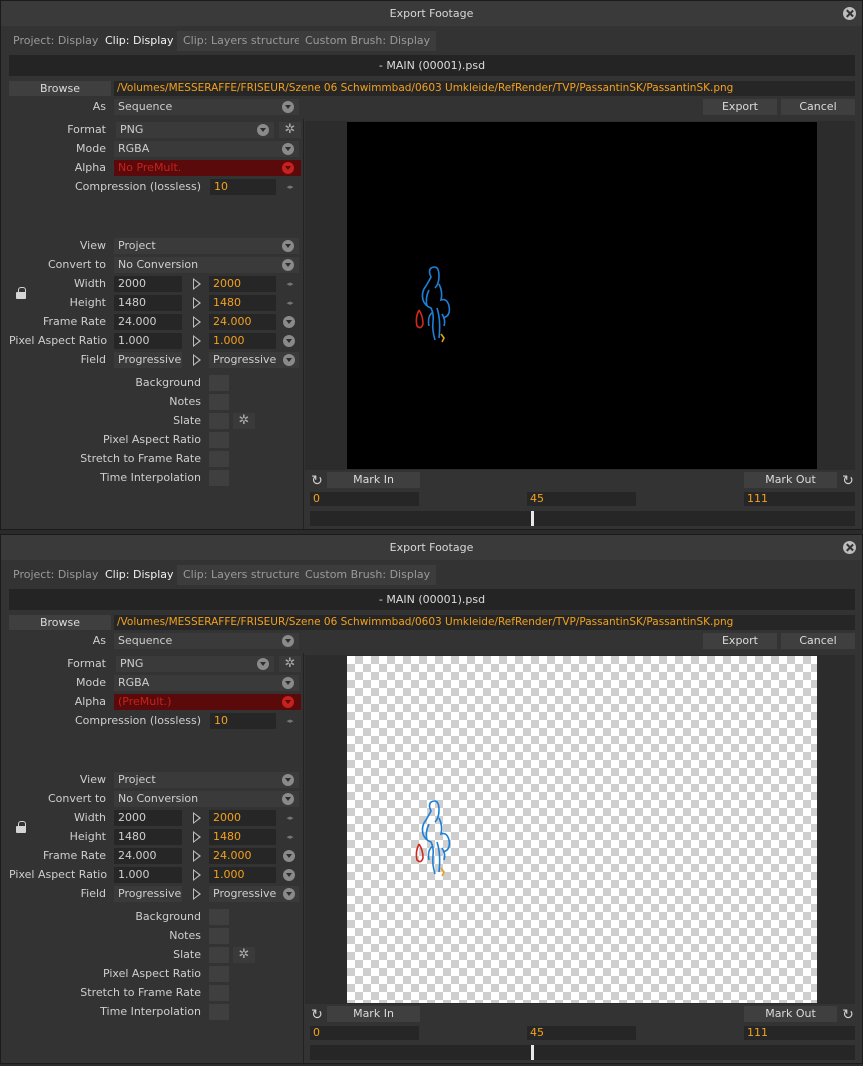  Describe the element at coordinates (207, 168) in the screenshot. I see `alpha-select: No PreMult.` at that location.